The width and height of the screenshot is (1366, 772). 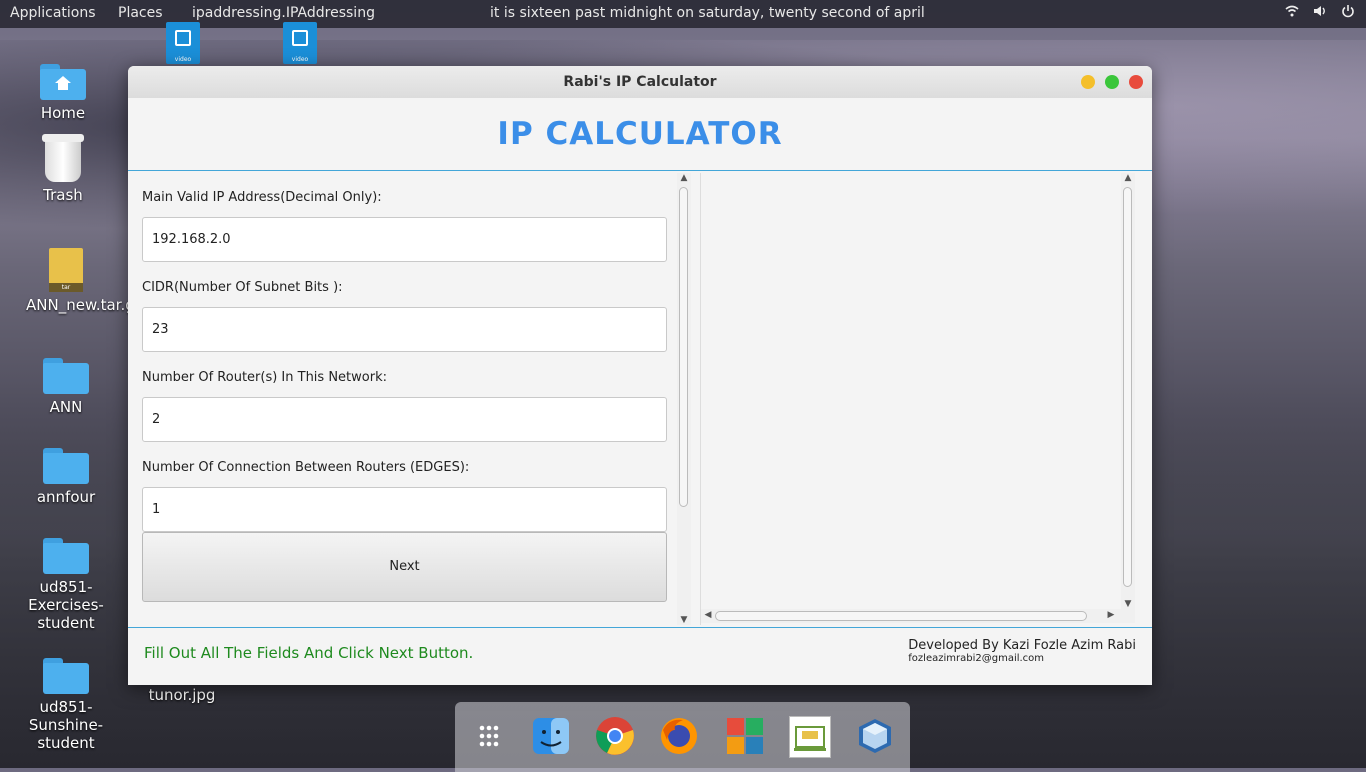 I want to click on wifi-icon, so click(x=1292, y=12).